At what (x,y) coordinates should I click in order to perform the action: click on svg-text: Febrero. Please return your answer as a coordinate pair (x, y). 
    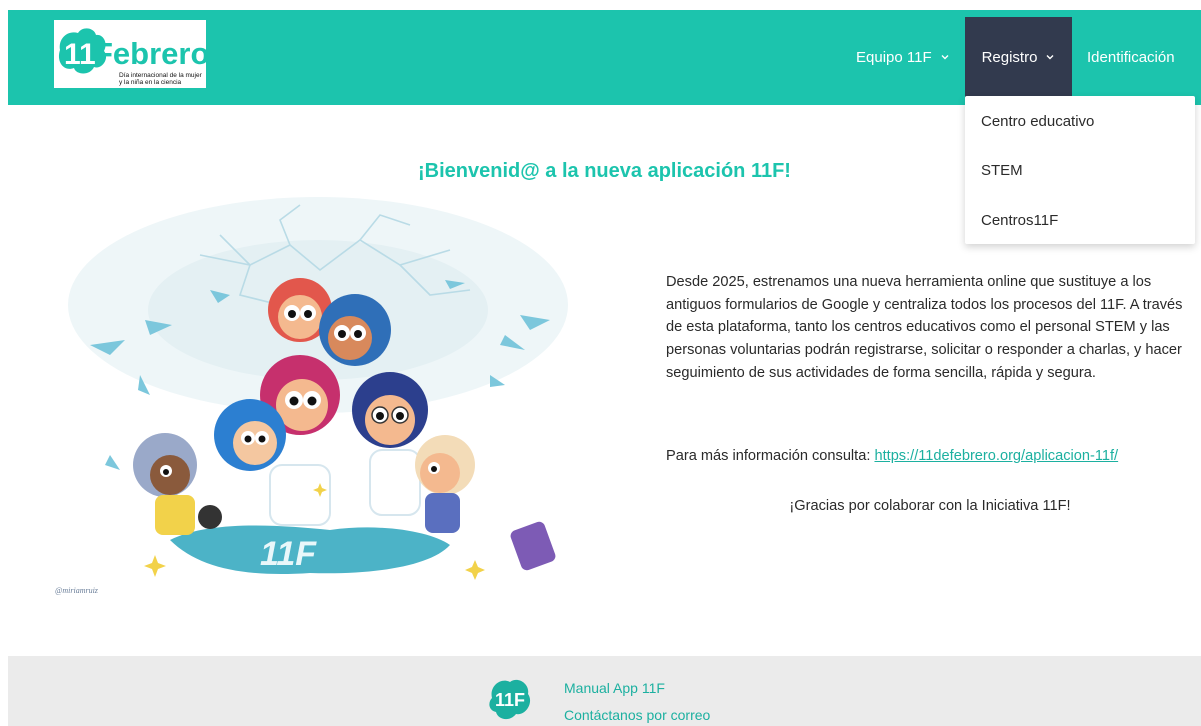
    Looking at the image, I should click on (150, 53).